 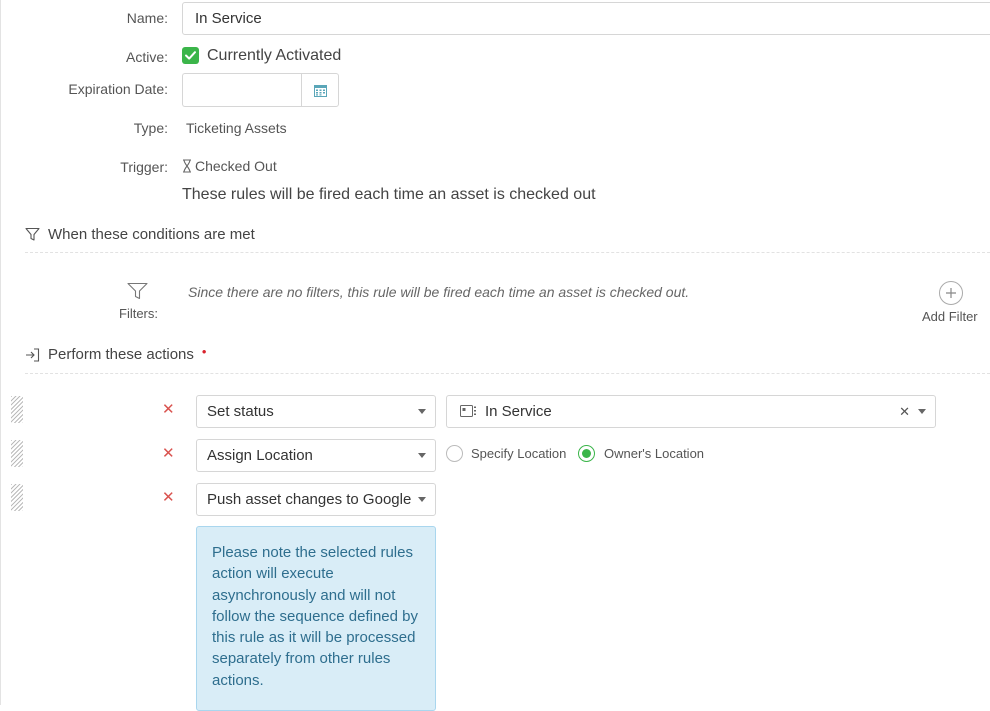 What do you see at coordinates (236, 128) in the screenshot?
I see `type-value: Ticketing Assets` at bounding box center [236, 128].